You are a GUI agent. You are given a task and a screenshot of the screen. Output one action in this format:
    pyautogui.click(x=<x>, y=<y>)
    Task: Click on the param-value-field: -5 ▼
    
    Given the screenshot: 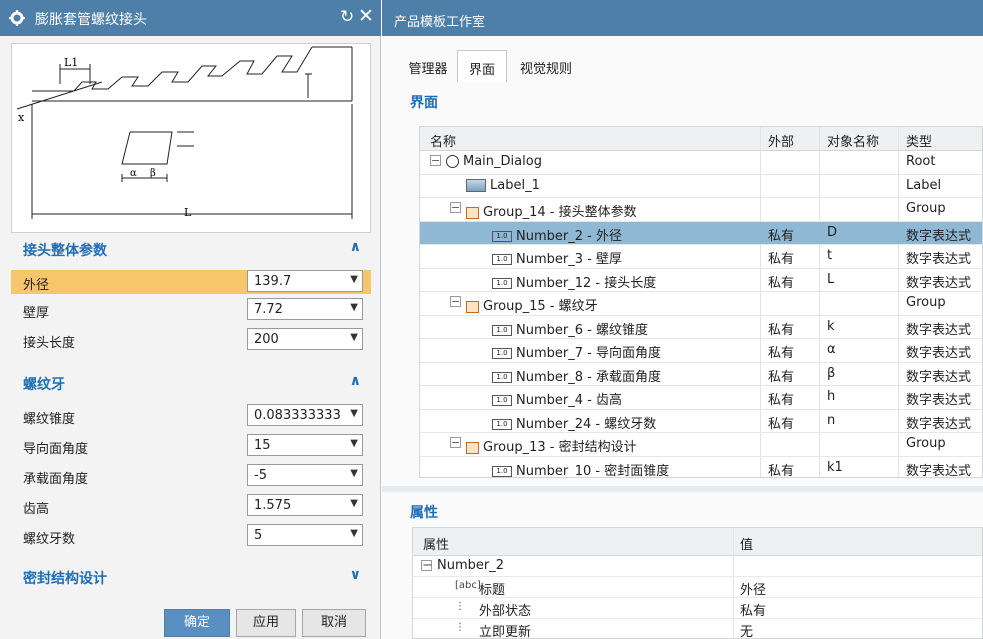 What is the action you would take?
    pyautogui.click(x=305, y=475)
    